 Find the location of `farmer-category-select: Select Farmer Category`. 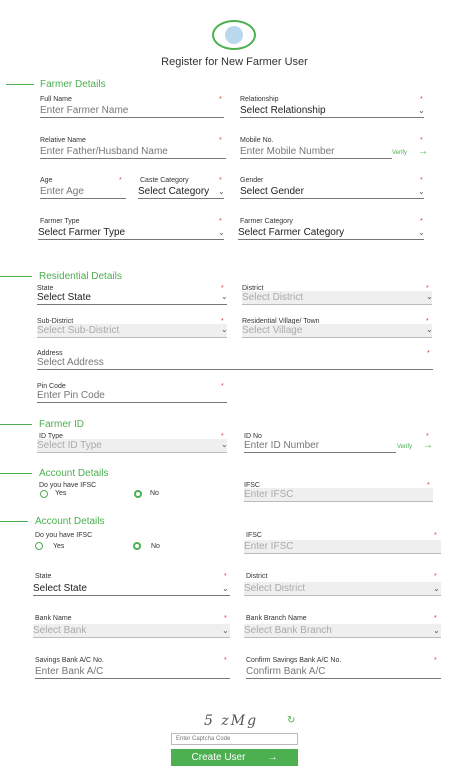

farmer-category-select: Select Farmer Category is located at coordinates (331, 233).